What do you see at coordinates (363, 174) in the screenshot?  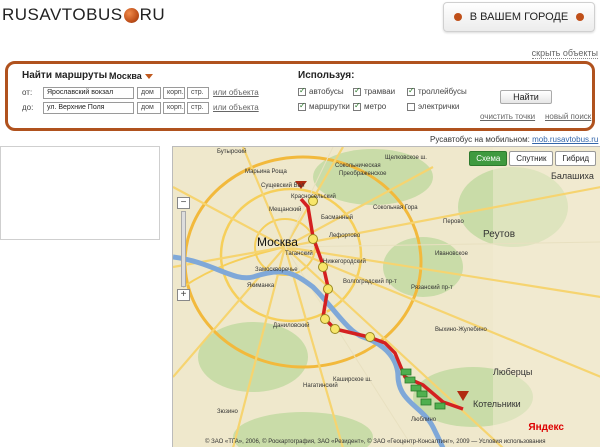 I see `map-label: Преображенское` at bounding box center [363, 174].